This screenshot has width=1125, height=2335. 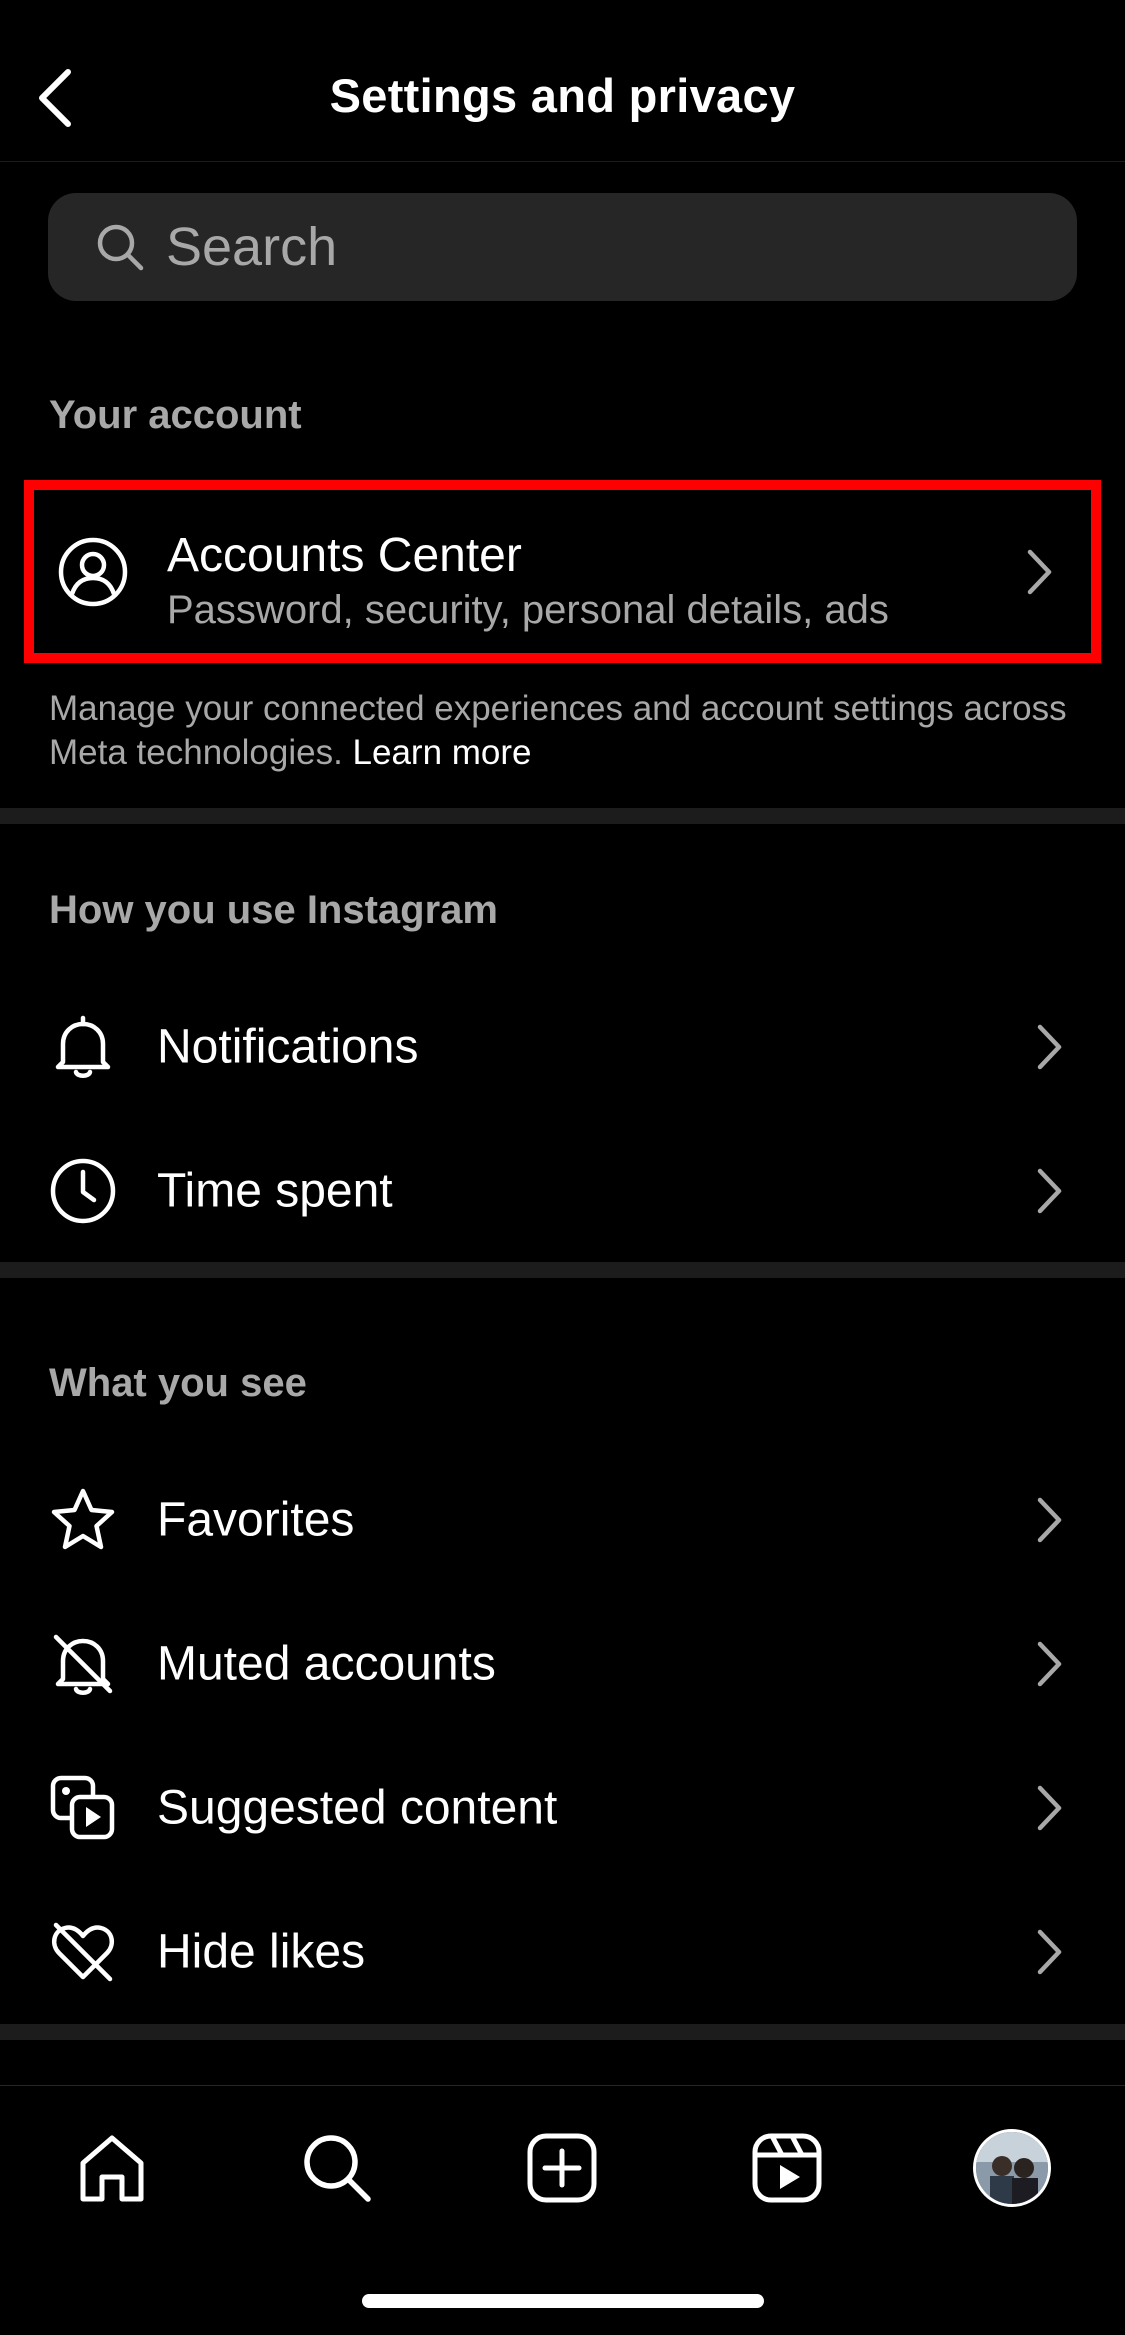 I want to click on create-button, so click(x=562, y=2168).